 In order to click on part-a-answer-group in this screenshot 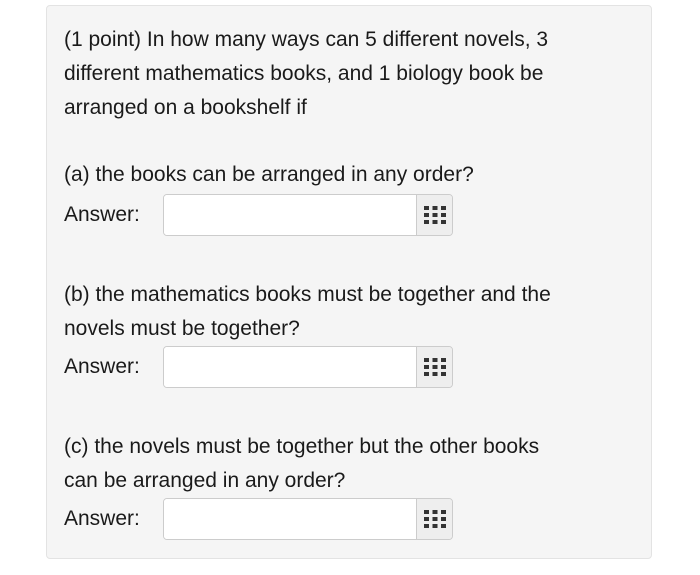, I will do `click(308, 215)`.